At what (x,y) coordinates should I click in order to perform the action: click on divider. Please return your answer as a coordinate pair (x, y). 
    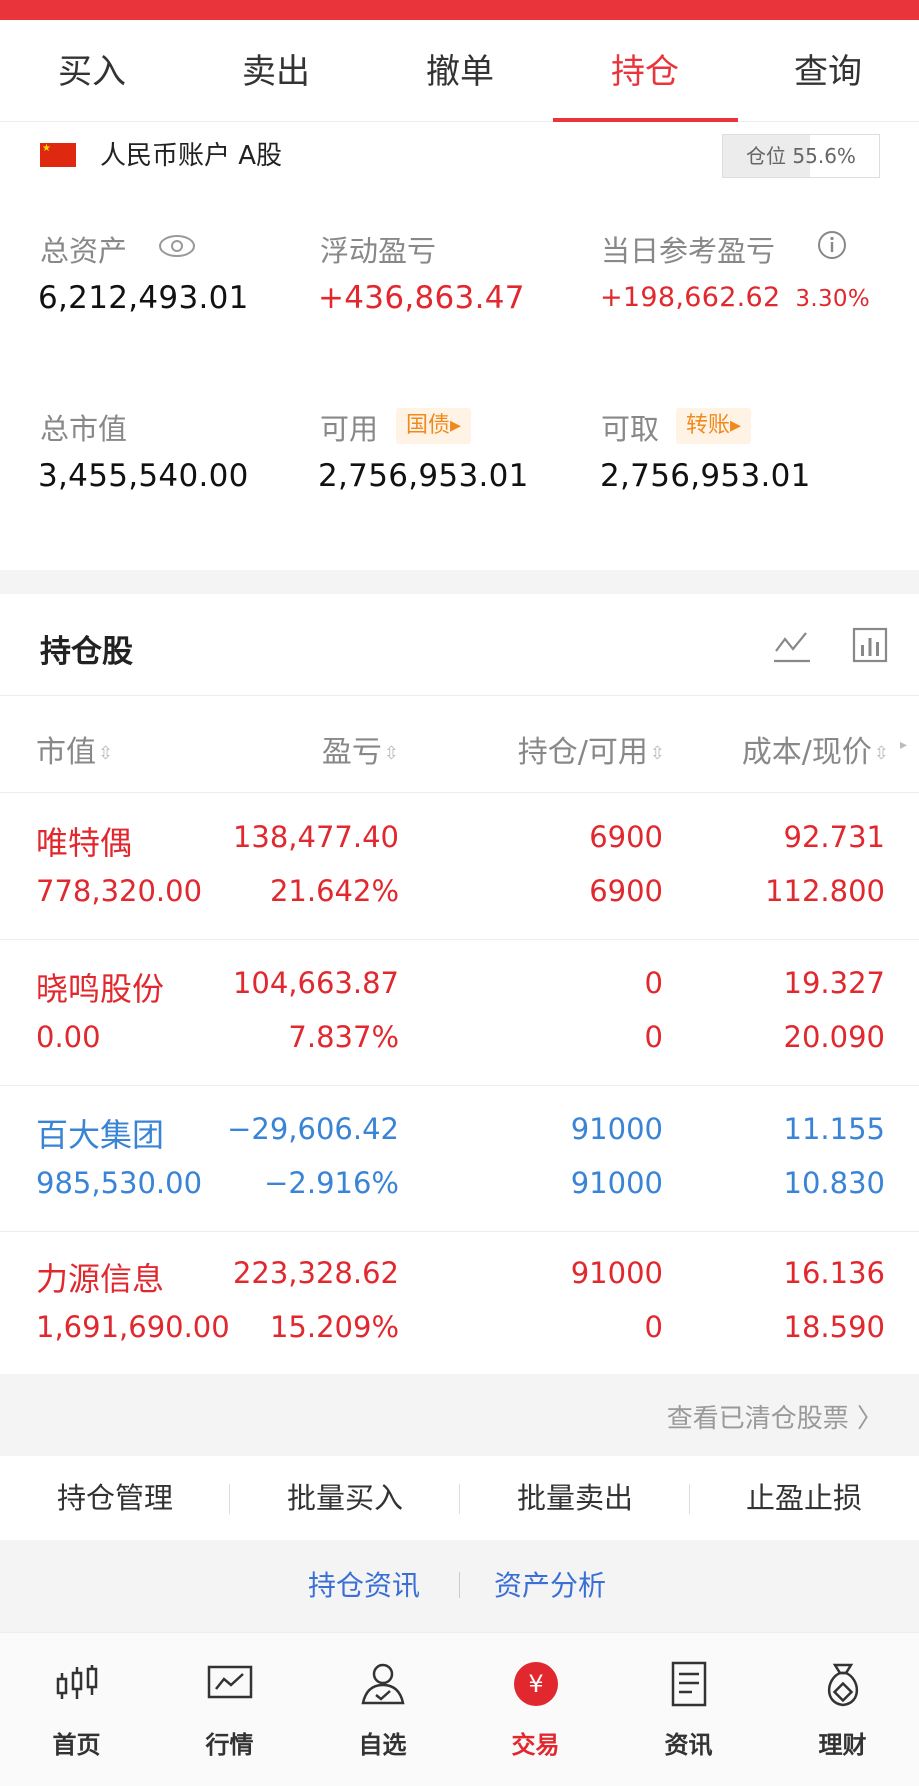
    Looking at the image, I should click on (459, 1585).